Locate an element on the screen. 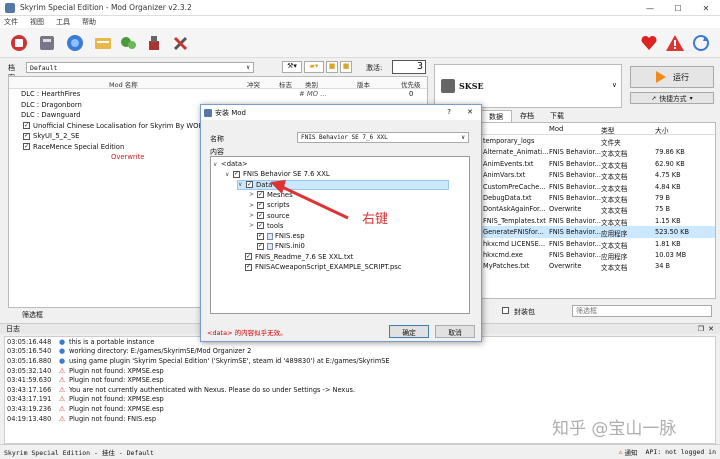 This screenshot has width=720, height=459. col-flags: 标志 is located at coordinates (285, 84).